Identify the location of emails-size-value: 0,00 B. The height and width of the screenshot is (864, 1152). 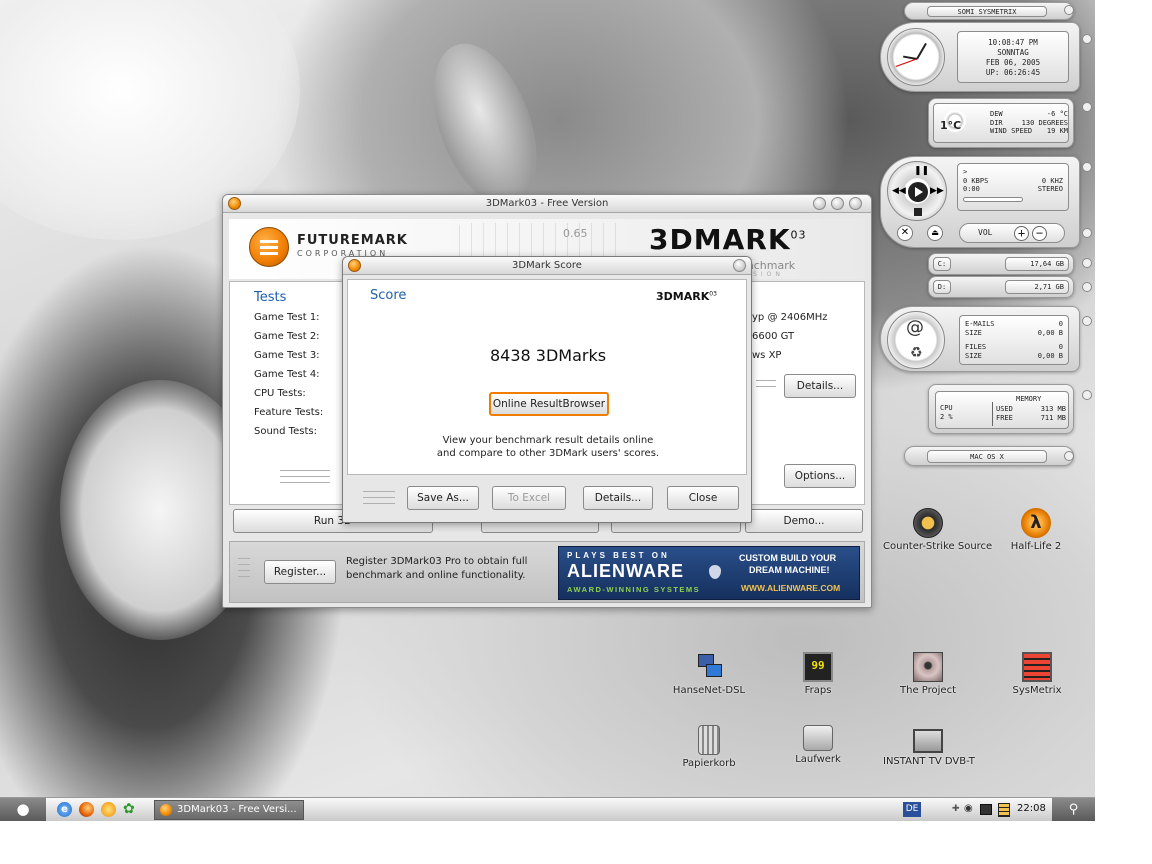
(1050, 332).